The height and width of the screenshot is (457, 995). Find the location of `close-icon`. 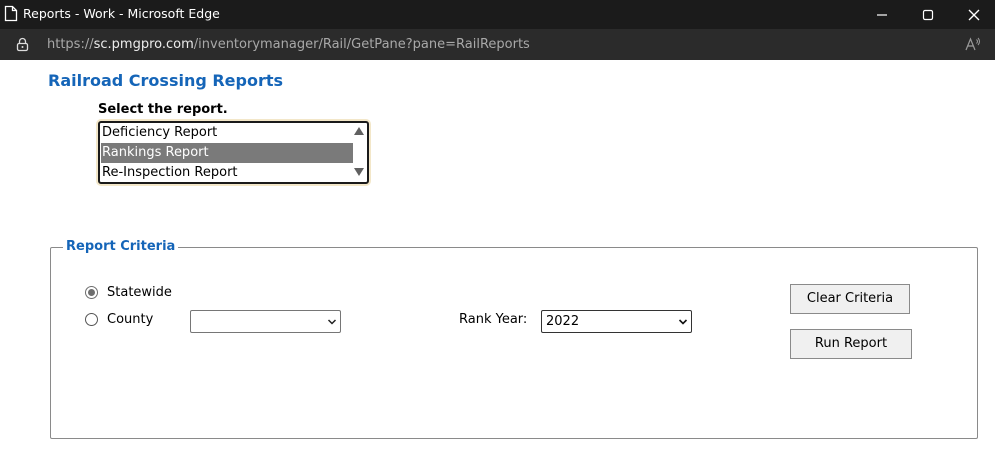

close-icon is located at coordinates (974, 14).